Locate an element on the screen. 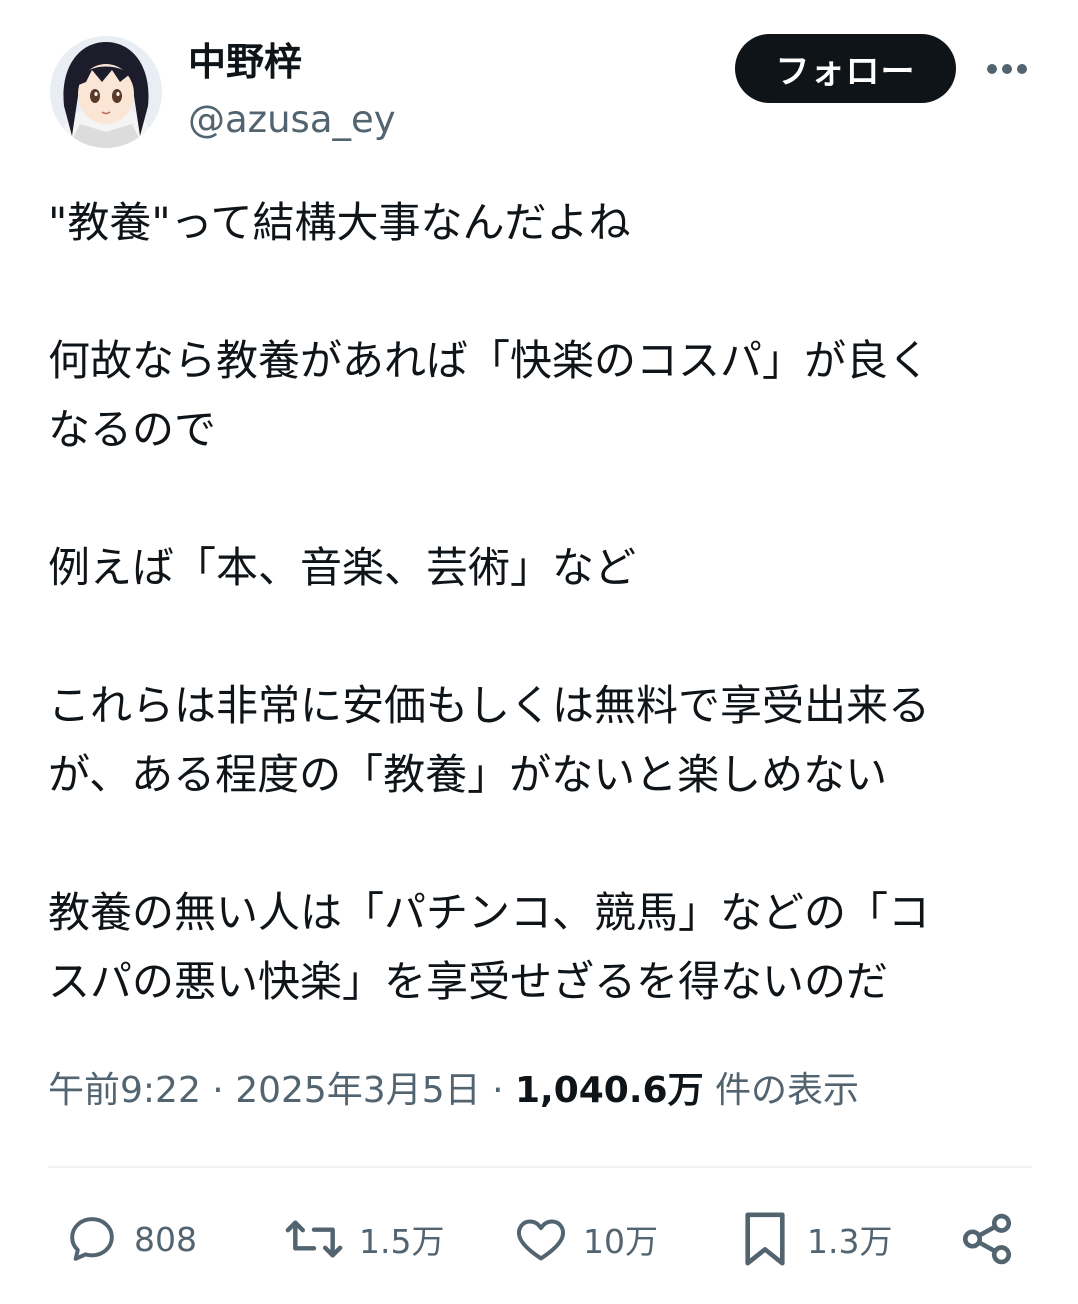 The image size is (1078, 1304). handle: @azusa_ey is located at coordinates (292, 120).